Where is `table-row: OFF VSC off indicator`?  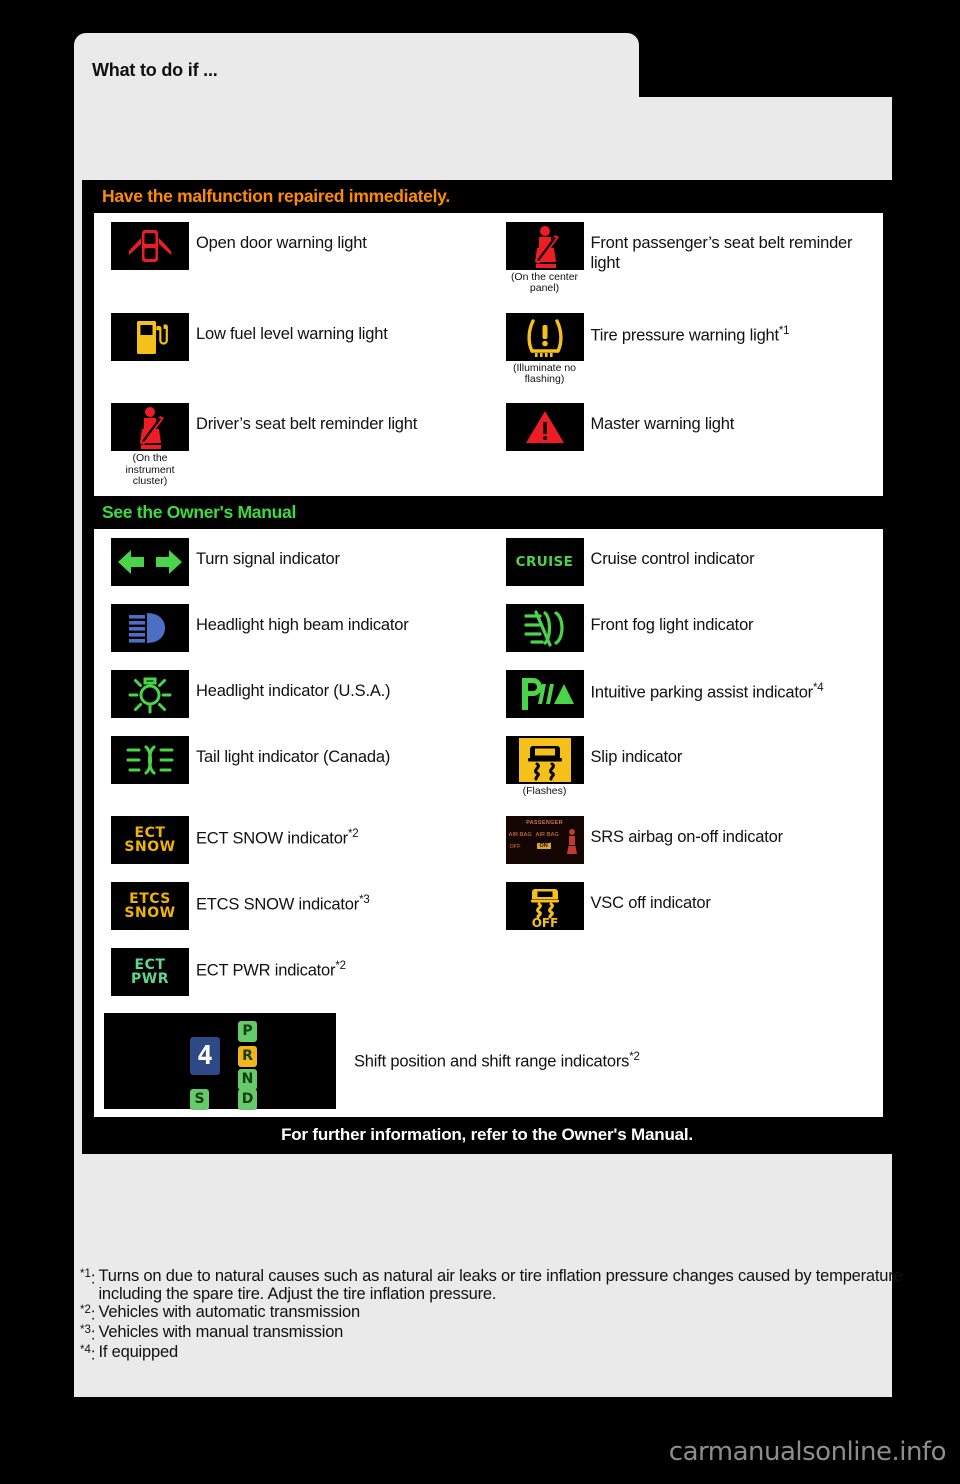
table-row: OFF VSC off indicator is located at coordinates (686, 906).